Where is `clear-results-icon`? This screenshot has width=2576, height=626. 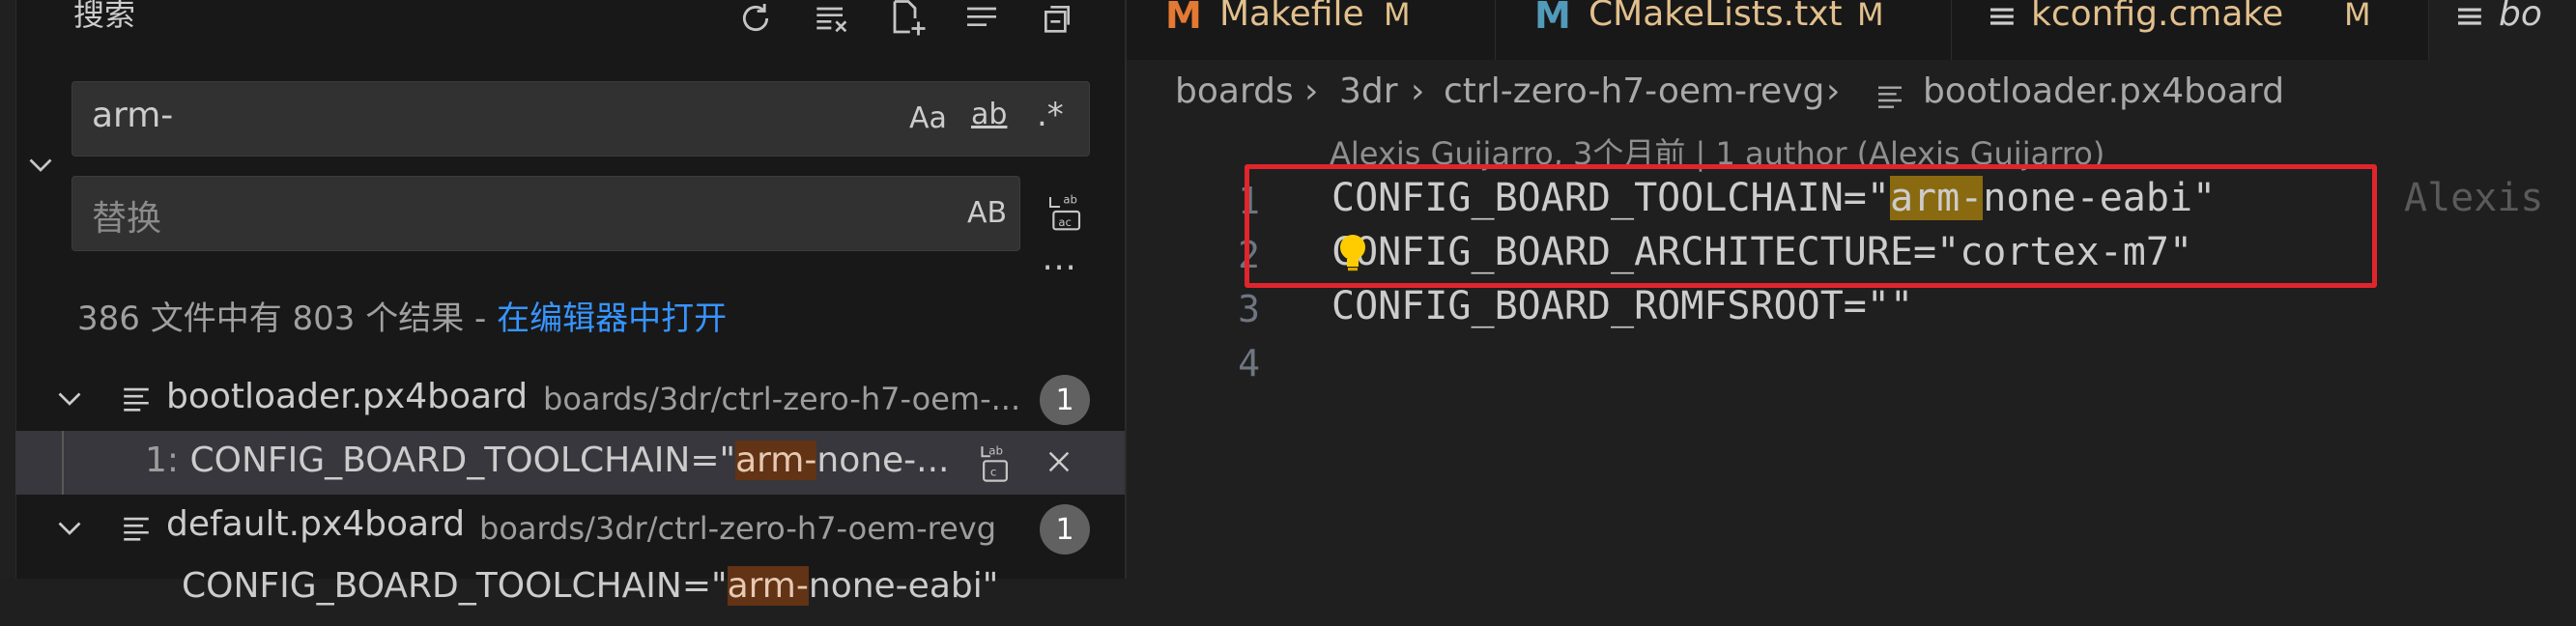 clear-results-icon is located at coordinates (833, 21).